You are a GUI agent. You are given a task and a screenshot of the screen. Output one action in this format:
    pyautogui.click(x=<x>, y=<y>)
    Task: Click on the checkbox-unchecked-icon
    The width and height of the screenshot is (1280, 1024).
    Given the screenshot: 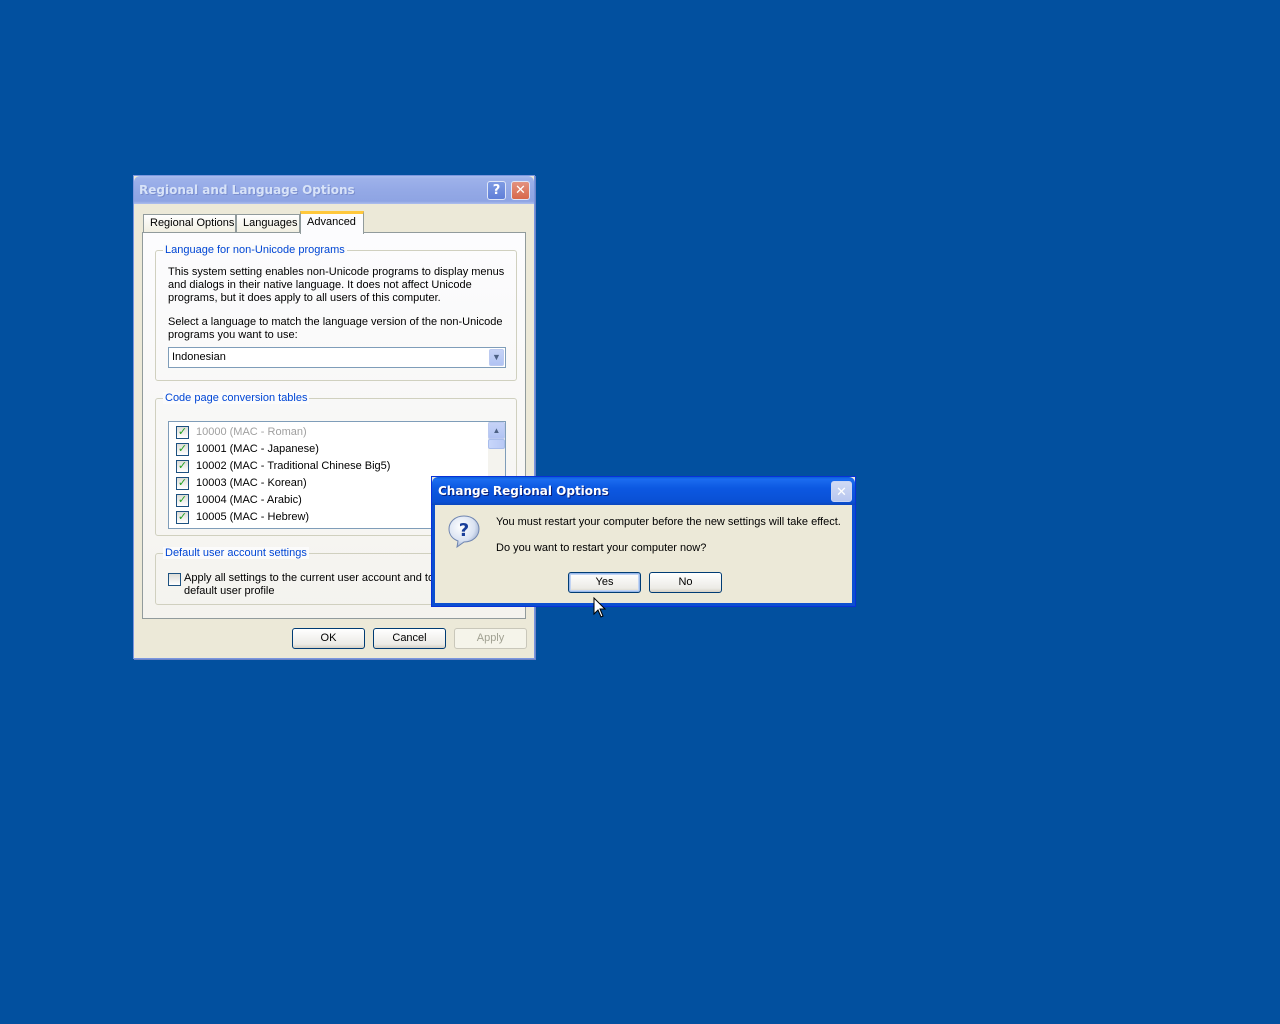 What is the action you would take?
    pyautogui.click(x=174, y=579)
    